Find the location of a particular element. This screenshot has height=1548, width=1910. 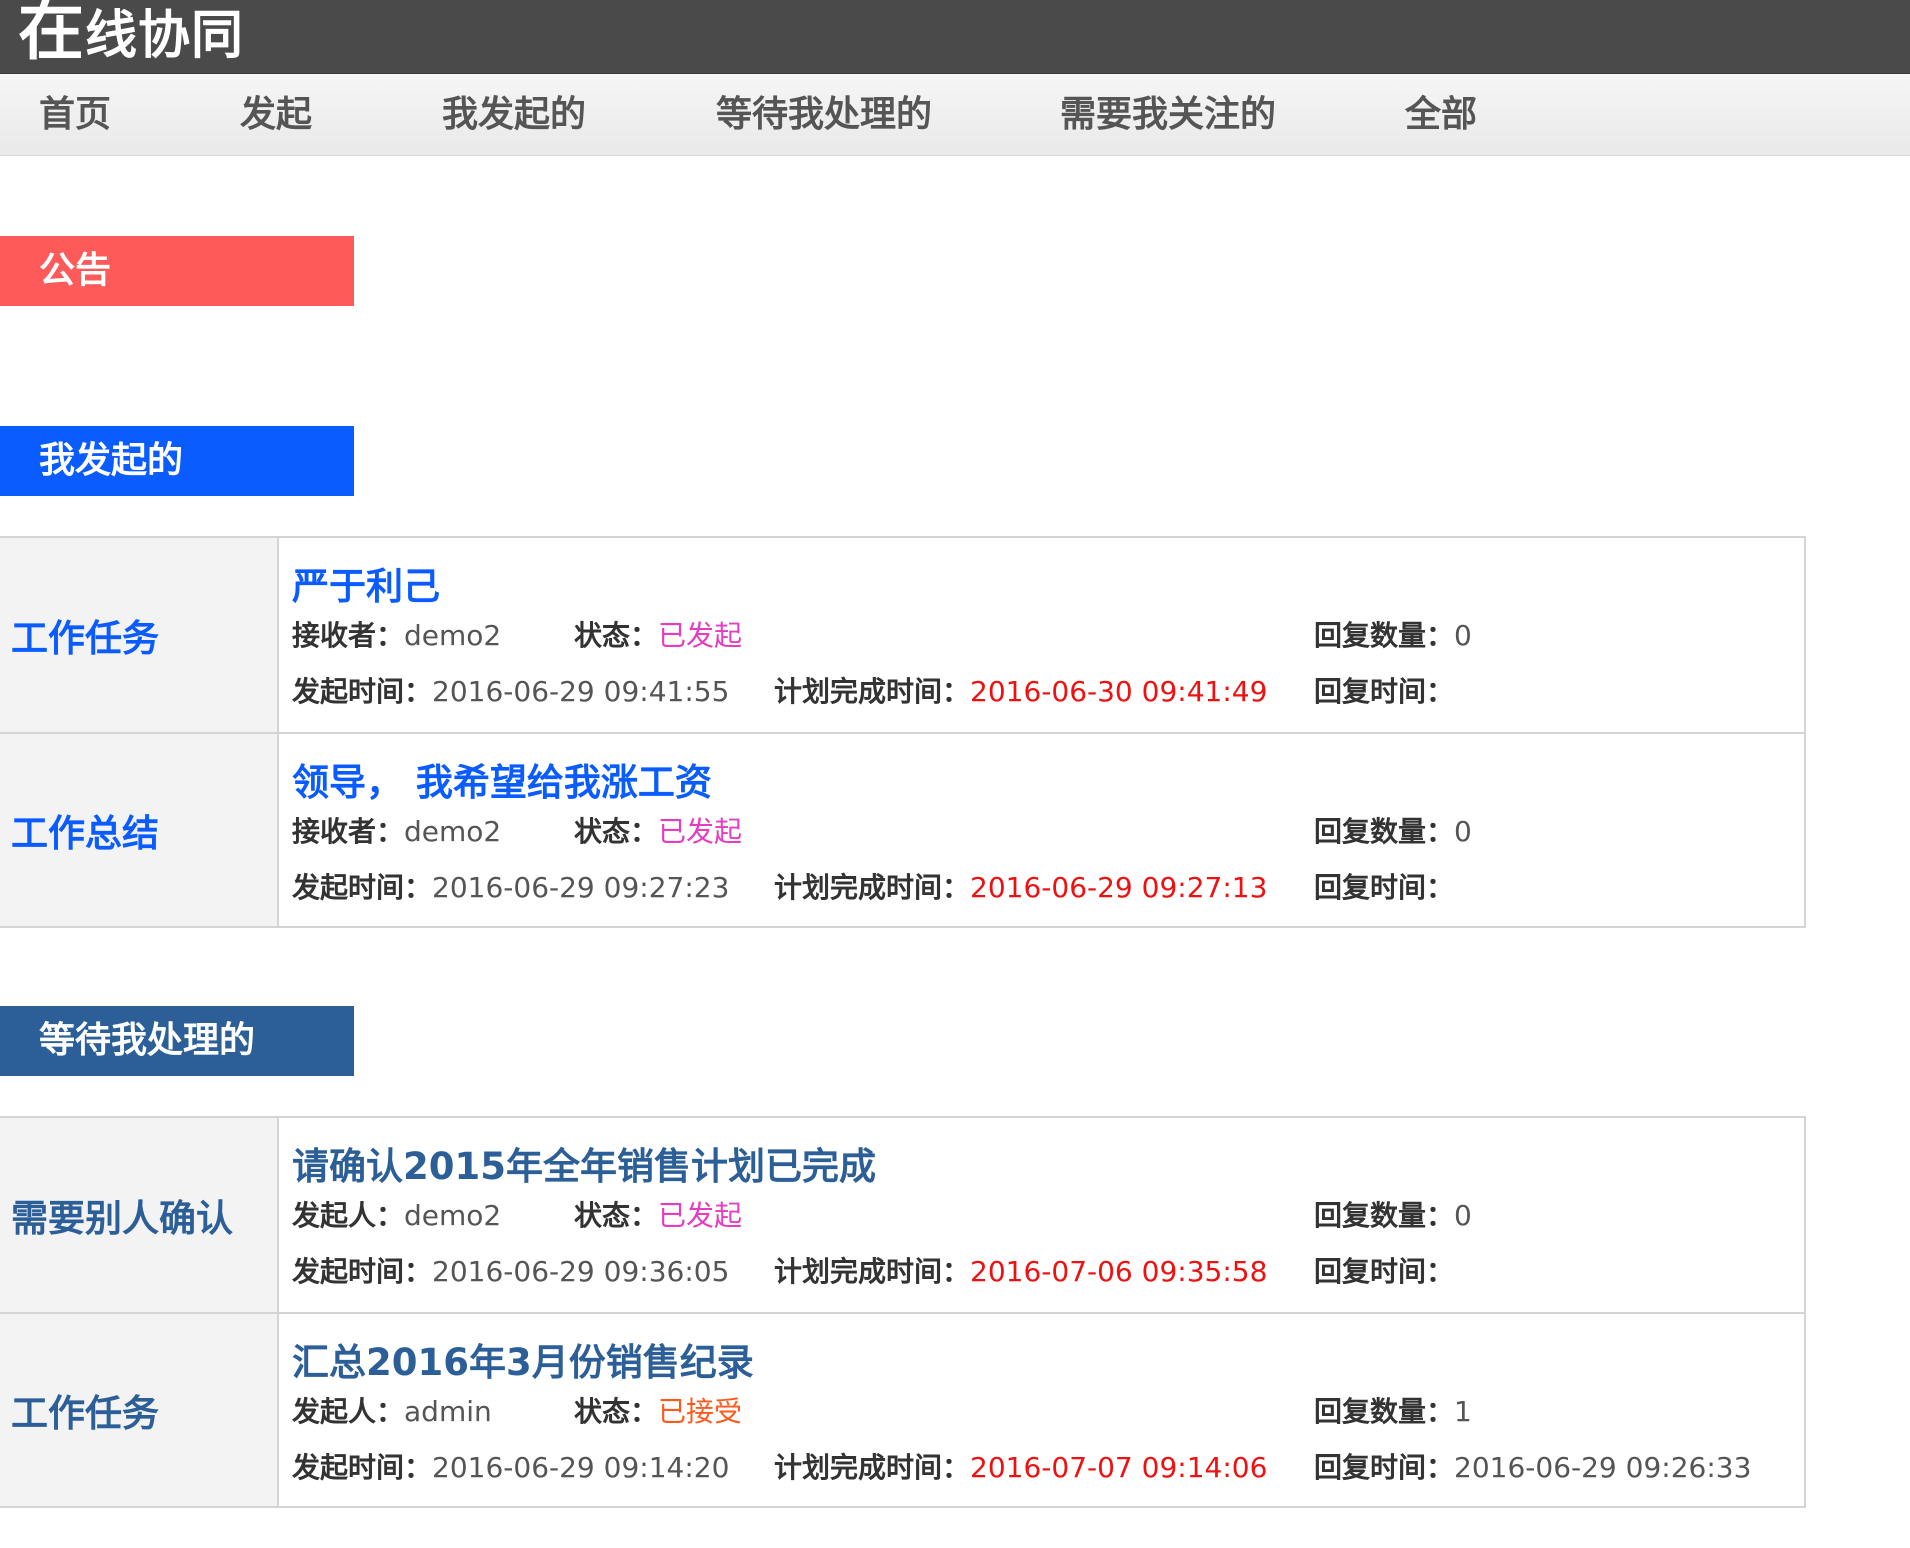

deadline-field: 计划完成时间：2016-06-30 09:41:49 is located at coordinates (1020, 690).